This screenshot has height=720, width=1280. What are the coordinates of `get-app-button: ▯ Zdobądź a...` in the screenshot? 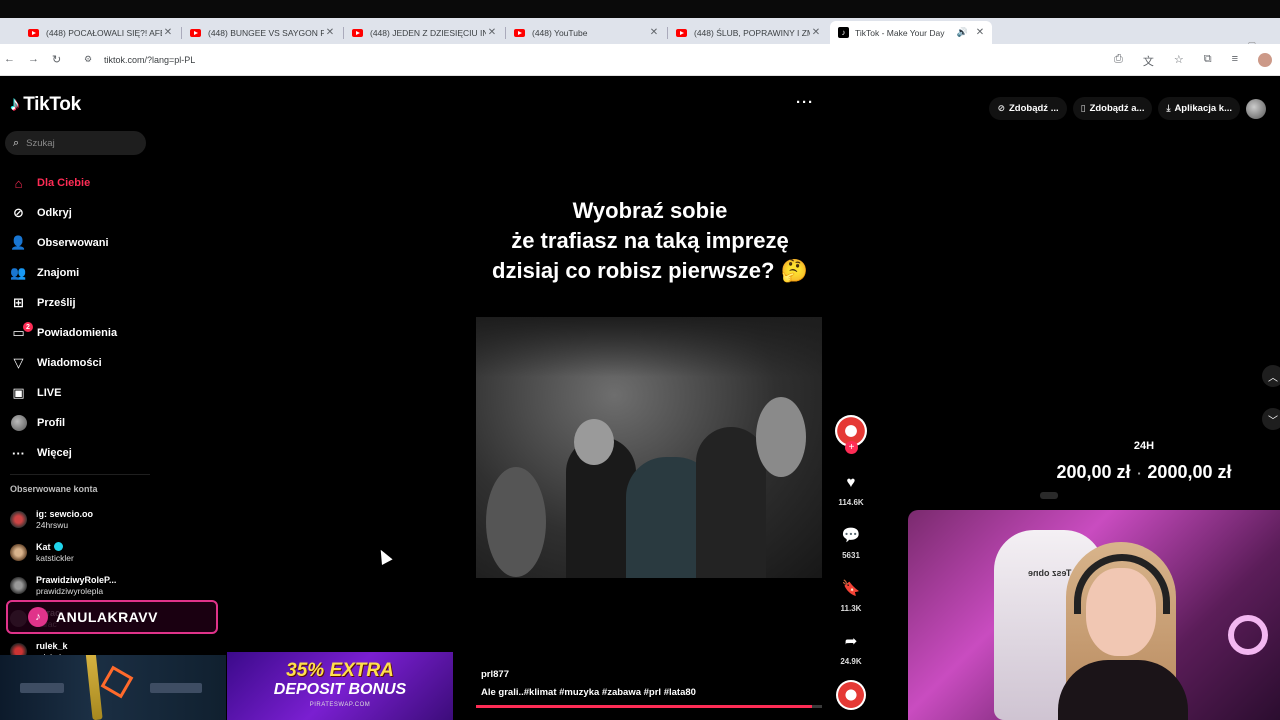 It's located at (1112, 108).